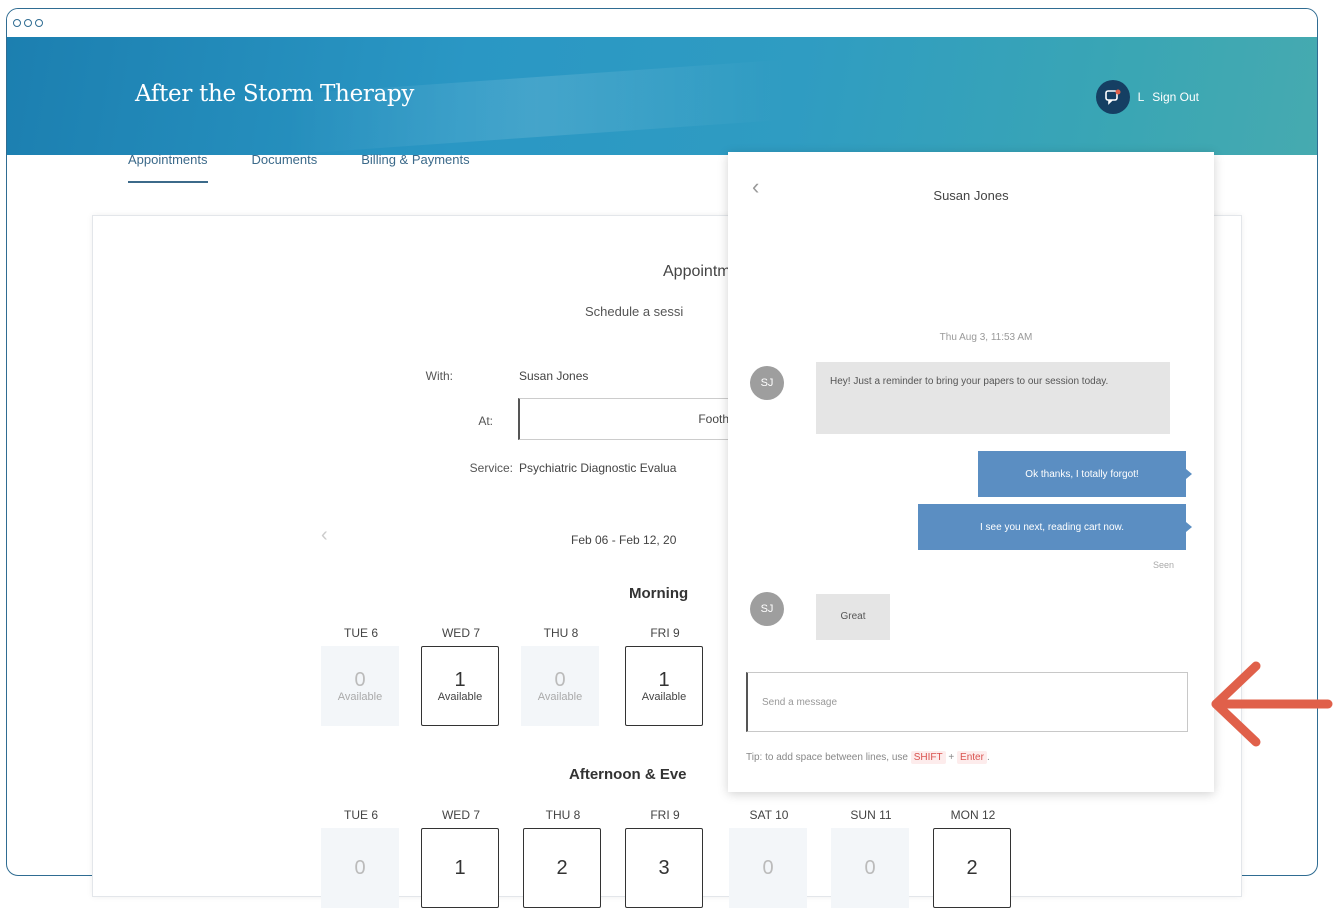  Describe the element at coordinates (460, 868) in the screenshot. I see `slot-button: 1` at that location.